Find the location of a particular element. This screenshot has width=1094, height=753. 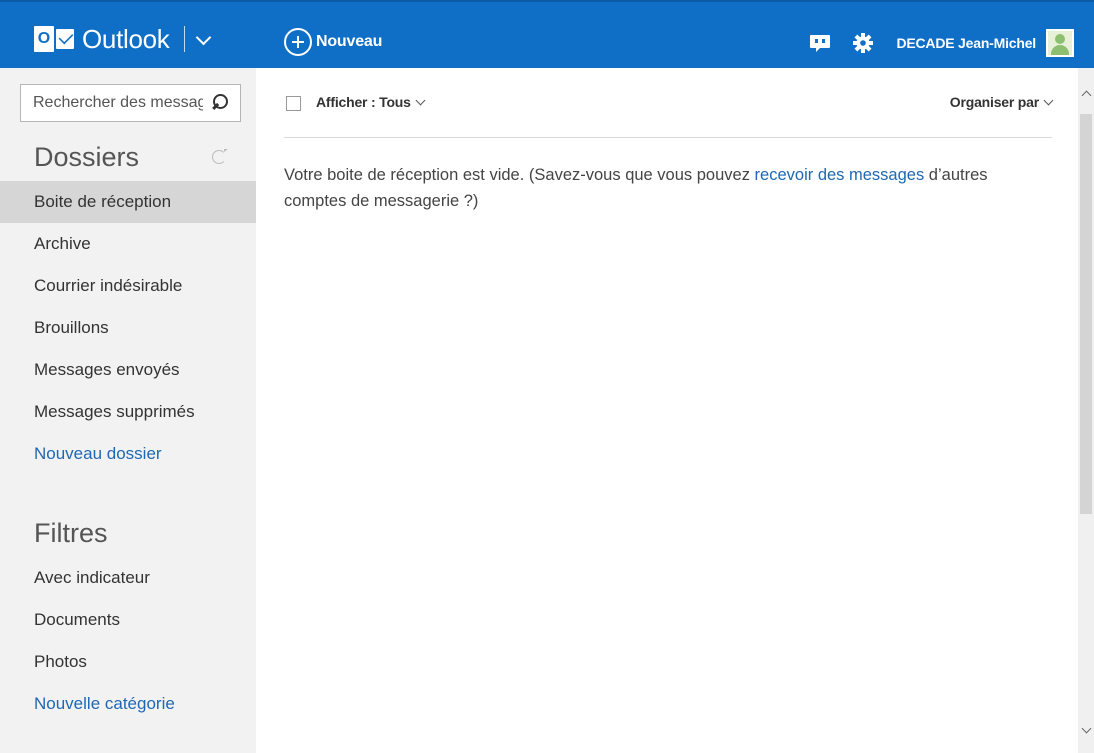

view-filter-dropdown: Afficher : Tous is located at coordinates (371, 102).